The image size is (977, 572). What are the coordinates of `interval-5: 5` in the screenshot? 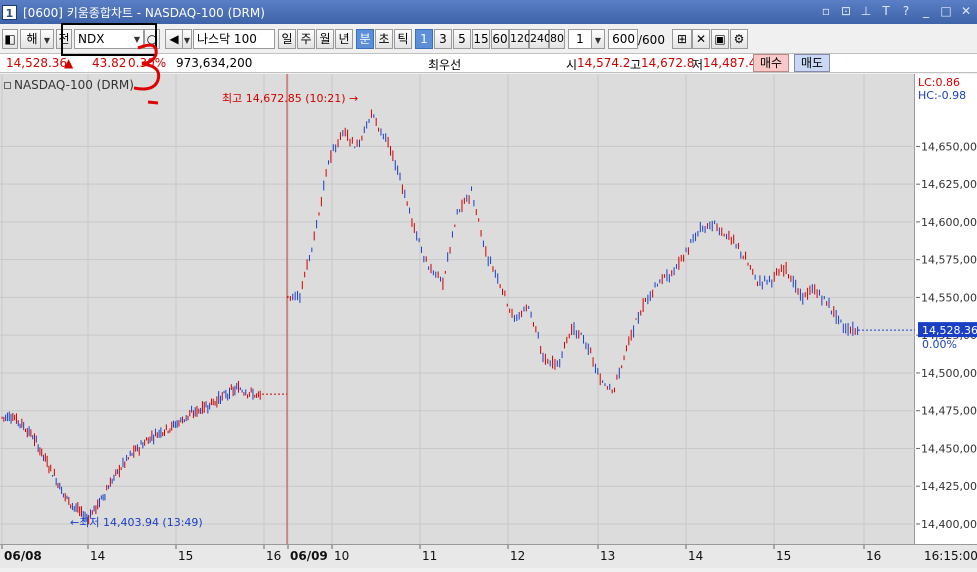 It's located at (462, 39).